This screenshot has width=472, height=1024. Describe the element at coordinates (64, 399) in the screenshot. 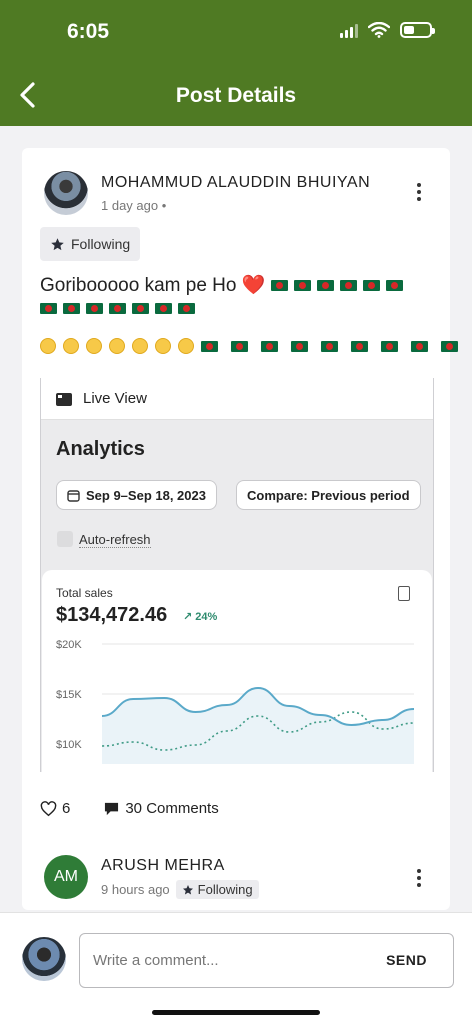

I see `live-view-icon` at that location.